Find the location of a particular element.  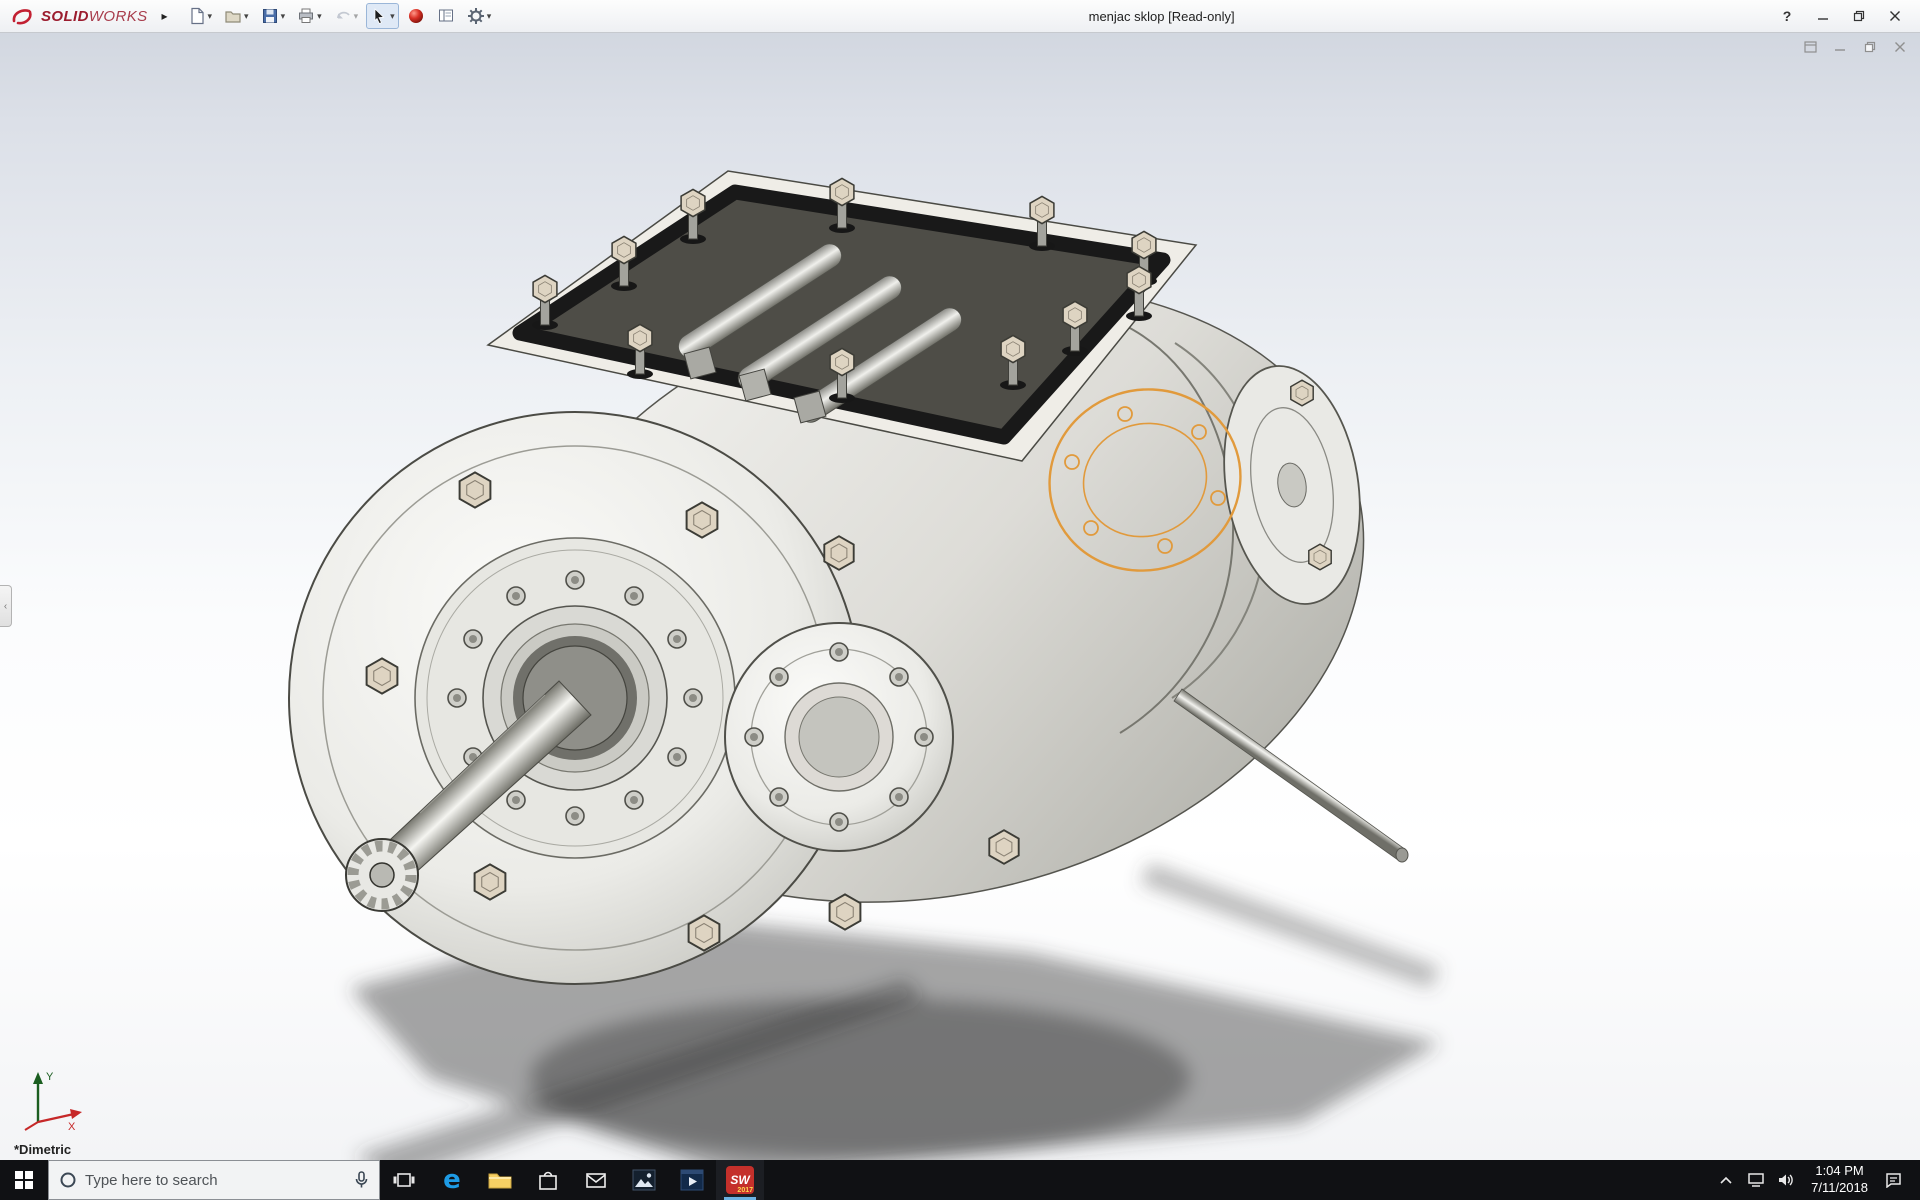

doc-restore-icon is located at coordinates (1870, 47).